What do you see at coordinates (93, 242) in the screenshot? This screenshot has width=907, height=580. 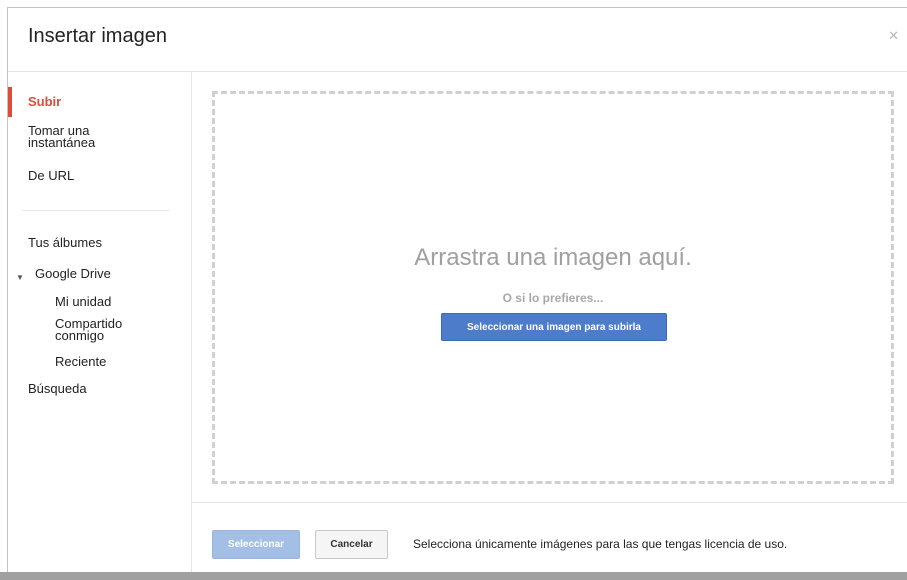 I see `sidebar-item-albums: Tus álbumes` at bounding box center [93, 242].